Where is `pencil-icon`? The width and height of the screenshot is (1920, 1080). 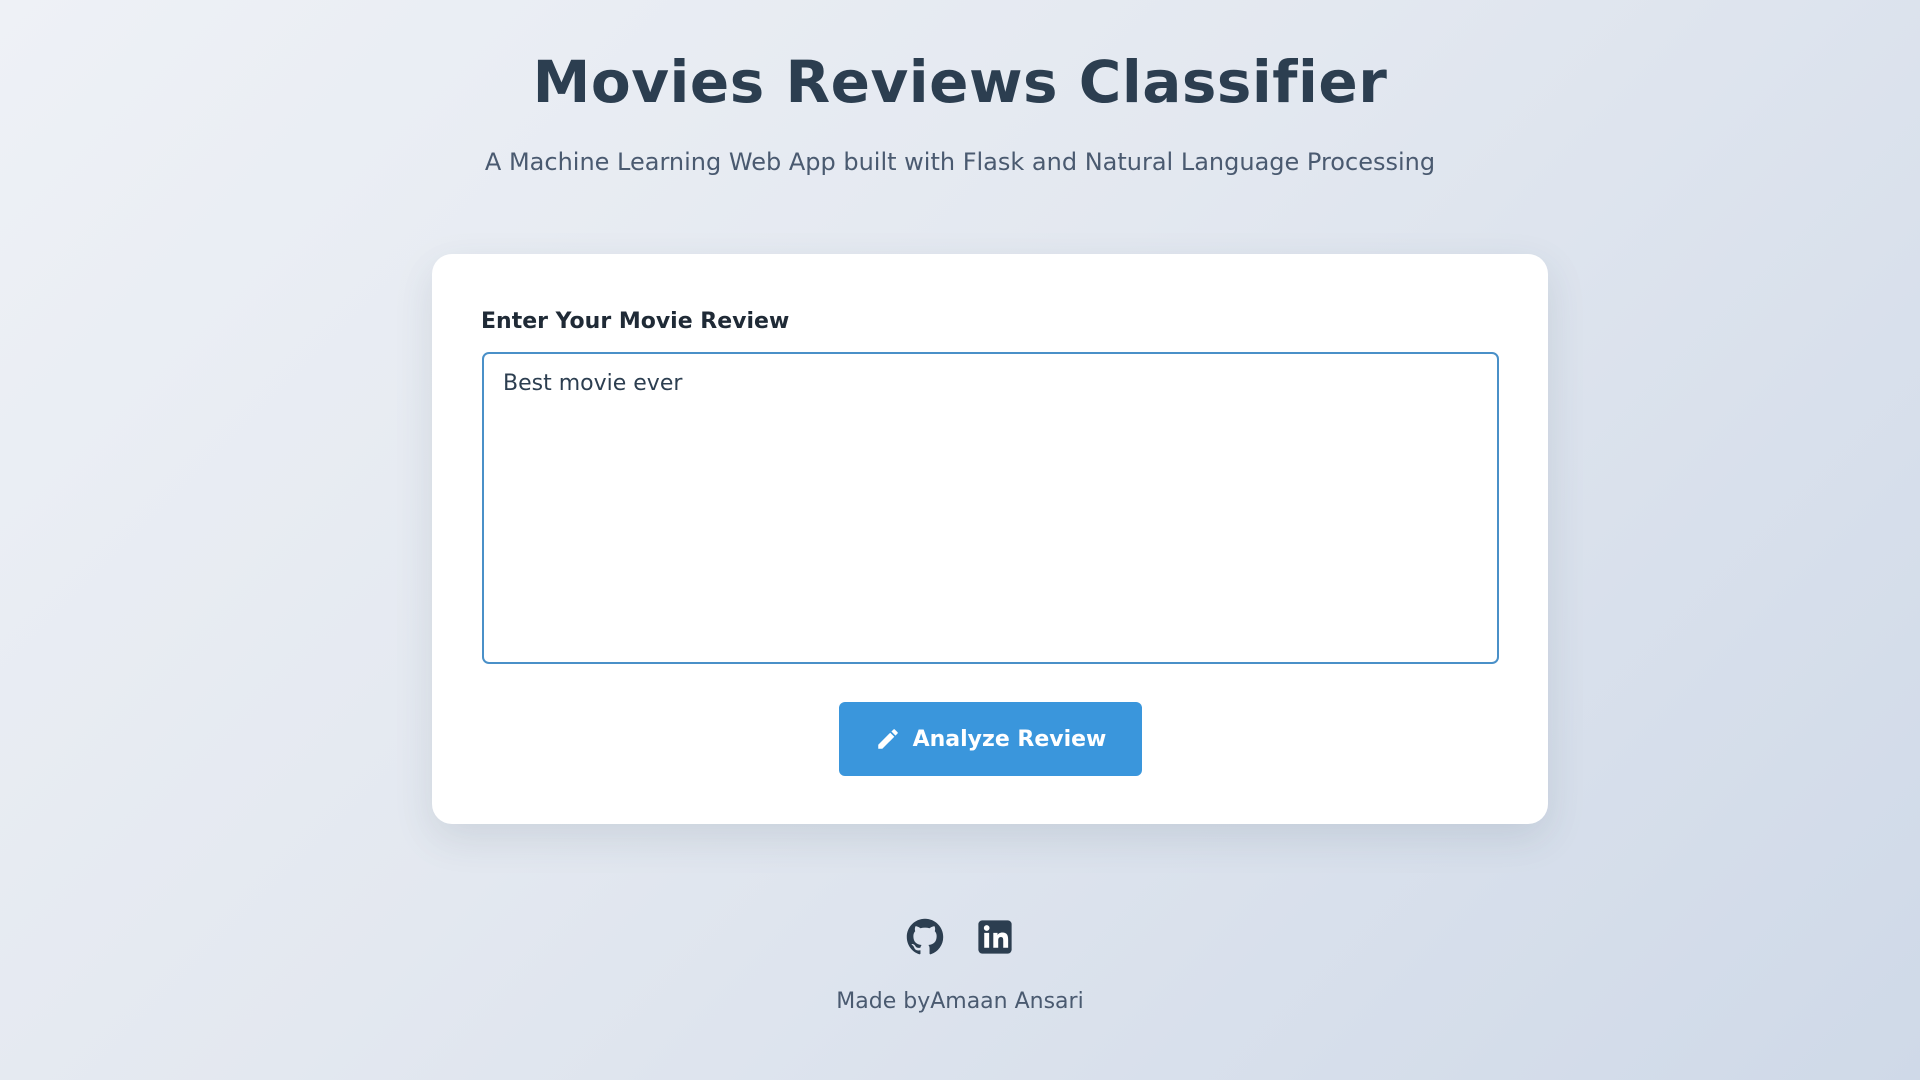 pencil-icon is located at coordinates (887, 739).